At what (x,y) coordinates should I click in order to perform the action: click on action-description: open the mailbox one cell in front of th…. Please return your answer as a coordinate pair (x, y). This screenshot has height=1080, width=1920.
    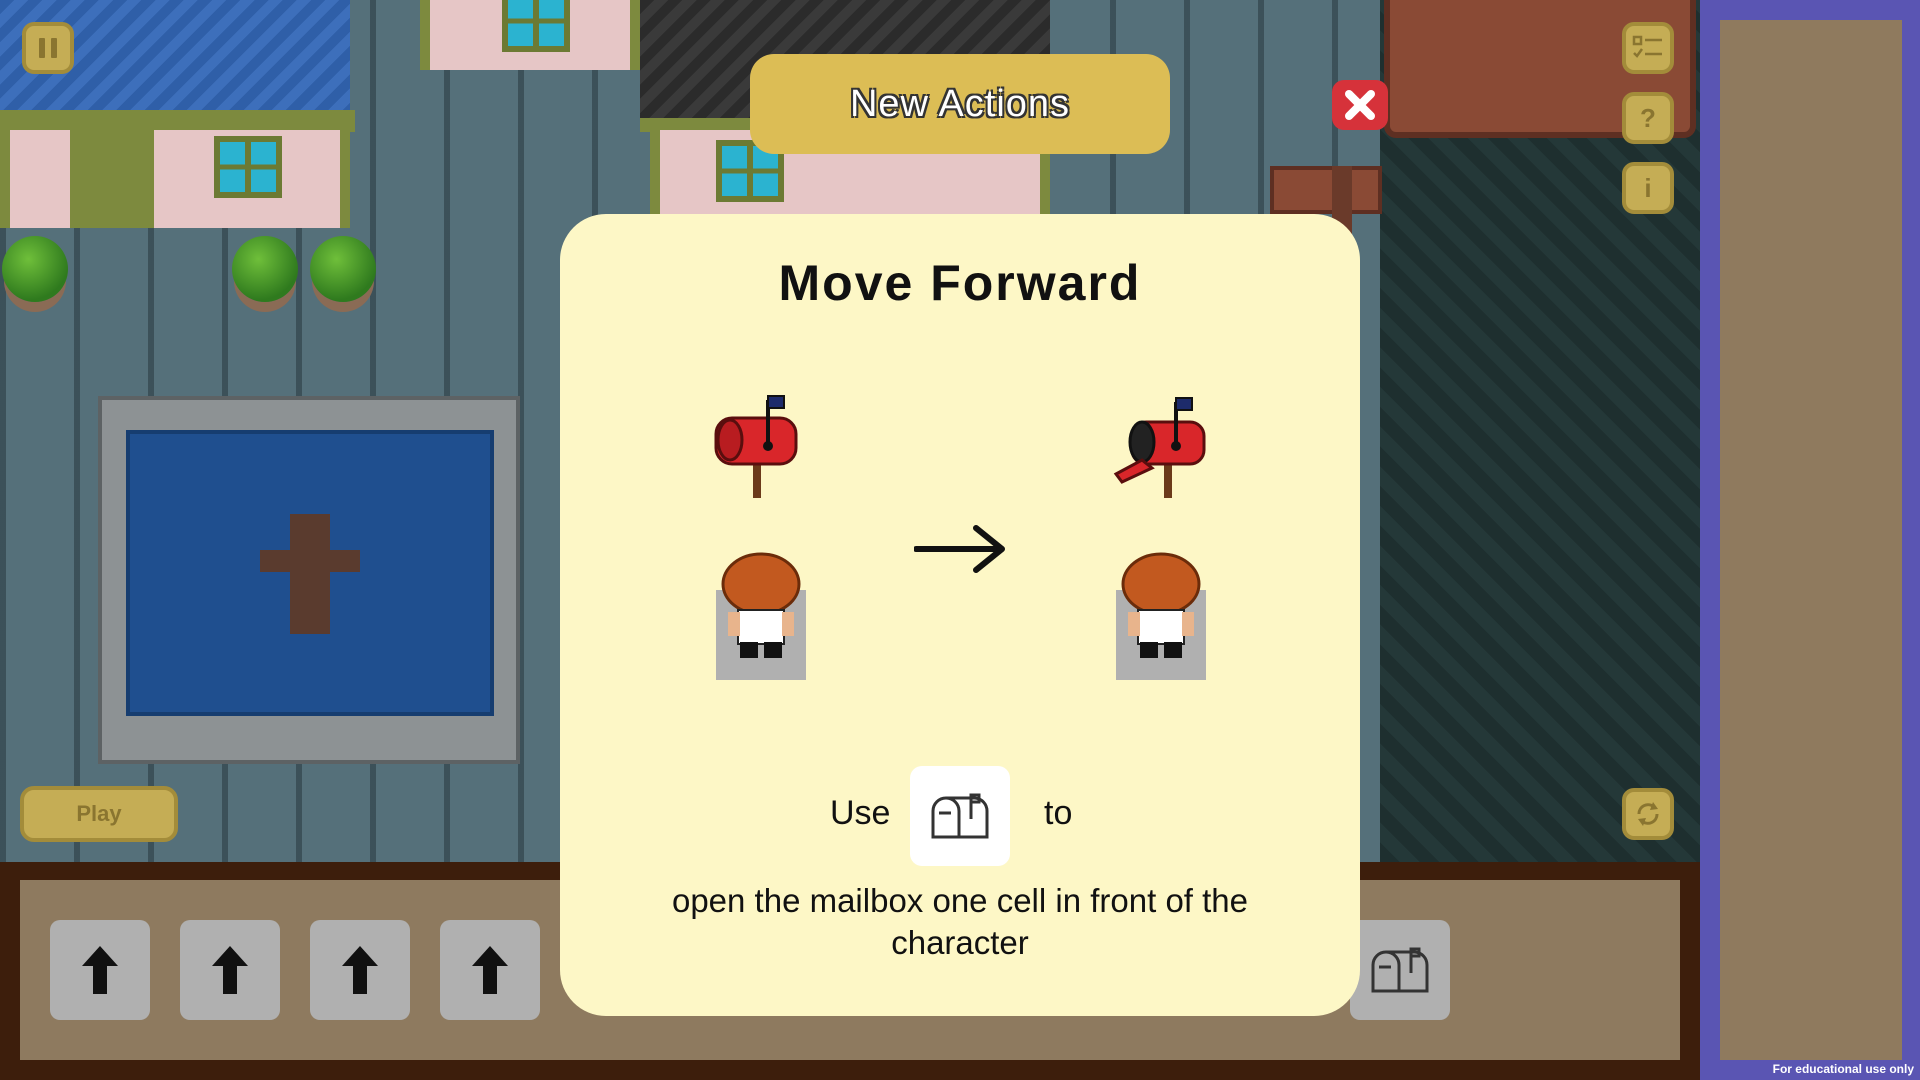
    Looking at the image, I should click on (960, 921).